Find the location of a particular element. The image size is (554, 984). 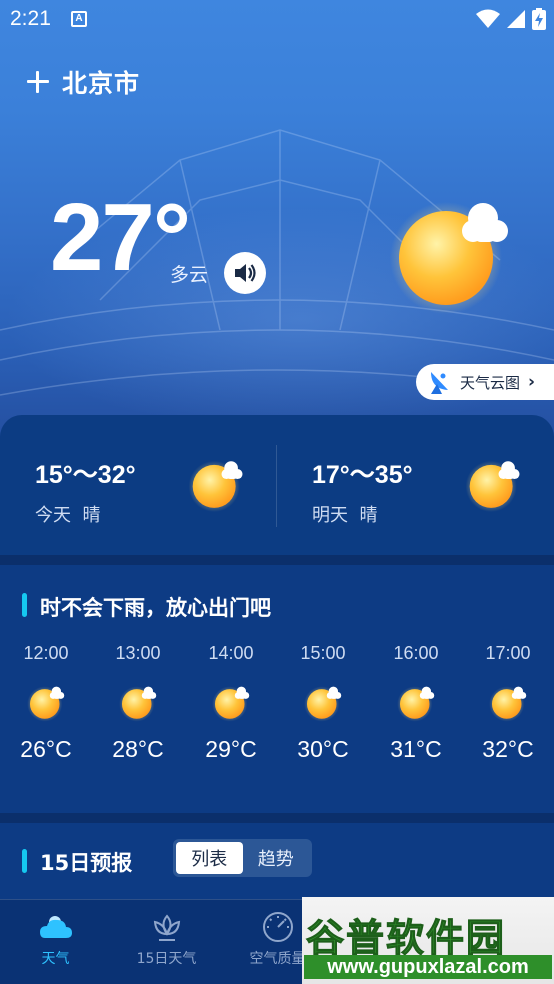

day-temp-range: 17°～35° is located at coordinates (362, 475).